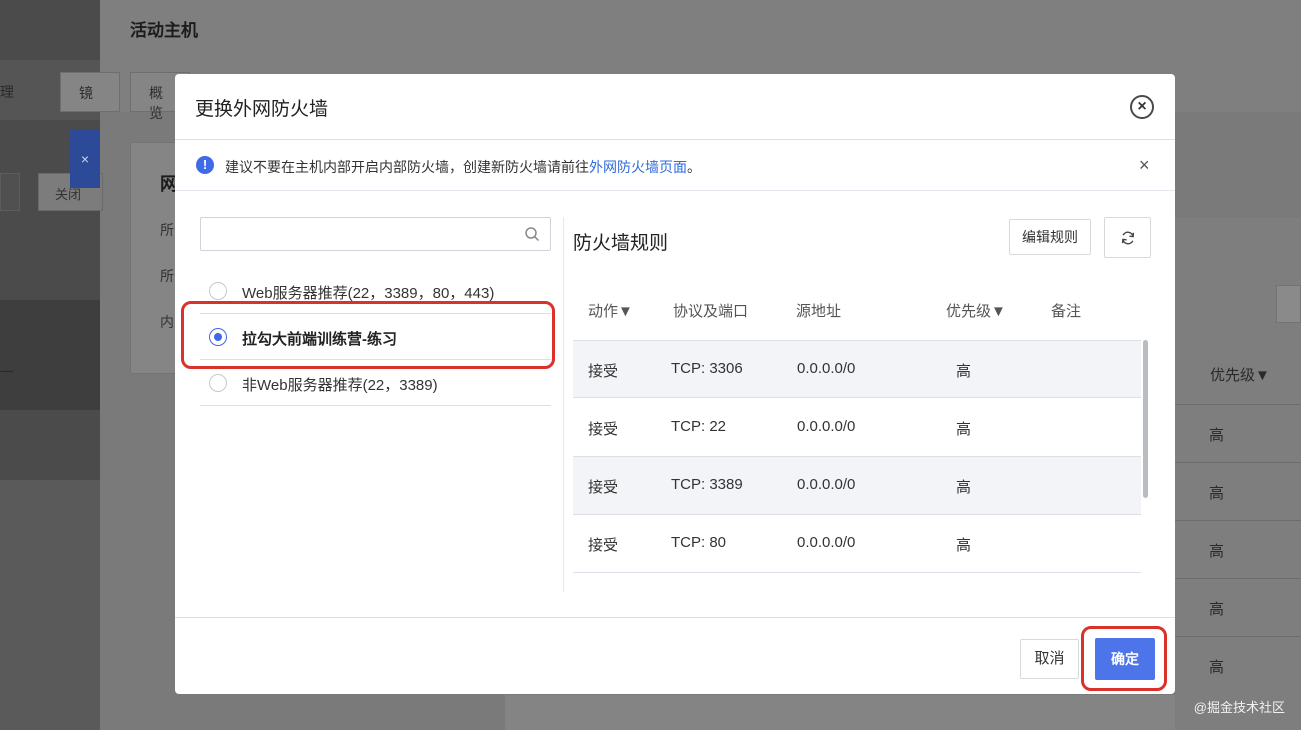 This screenshot has width=1301, height=730. What do you see at coordinates (819, 311) in the screenshot?
I see `column-header-source: 源地址` at bounding box center [819, 311].